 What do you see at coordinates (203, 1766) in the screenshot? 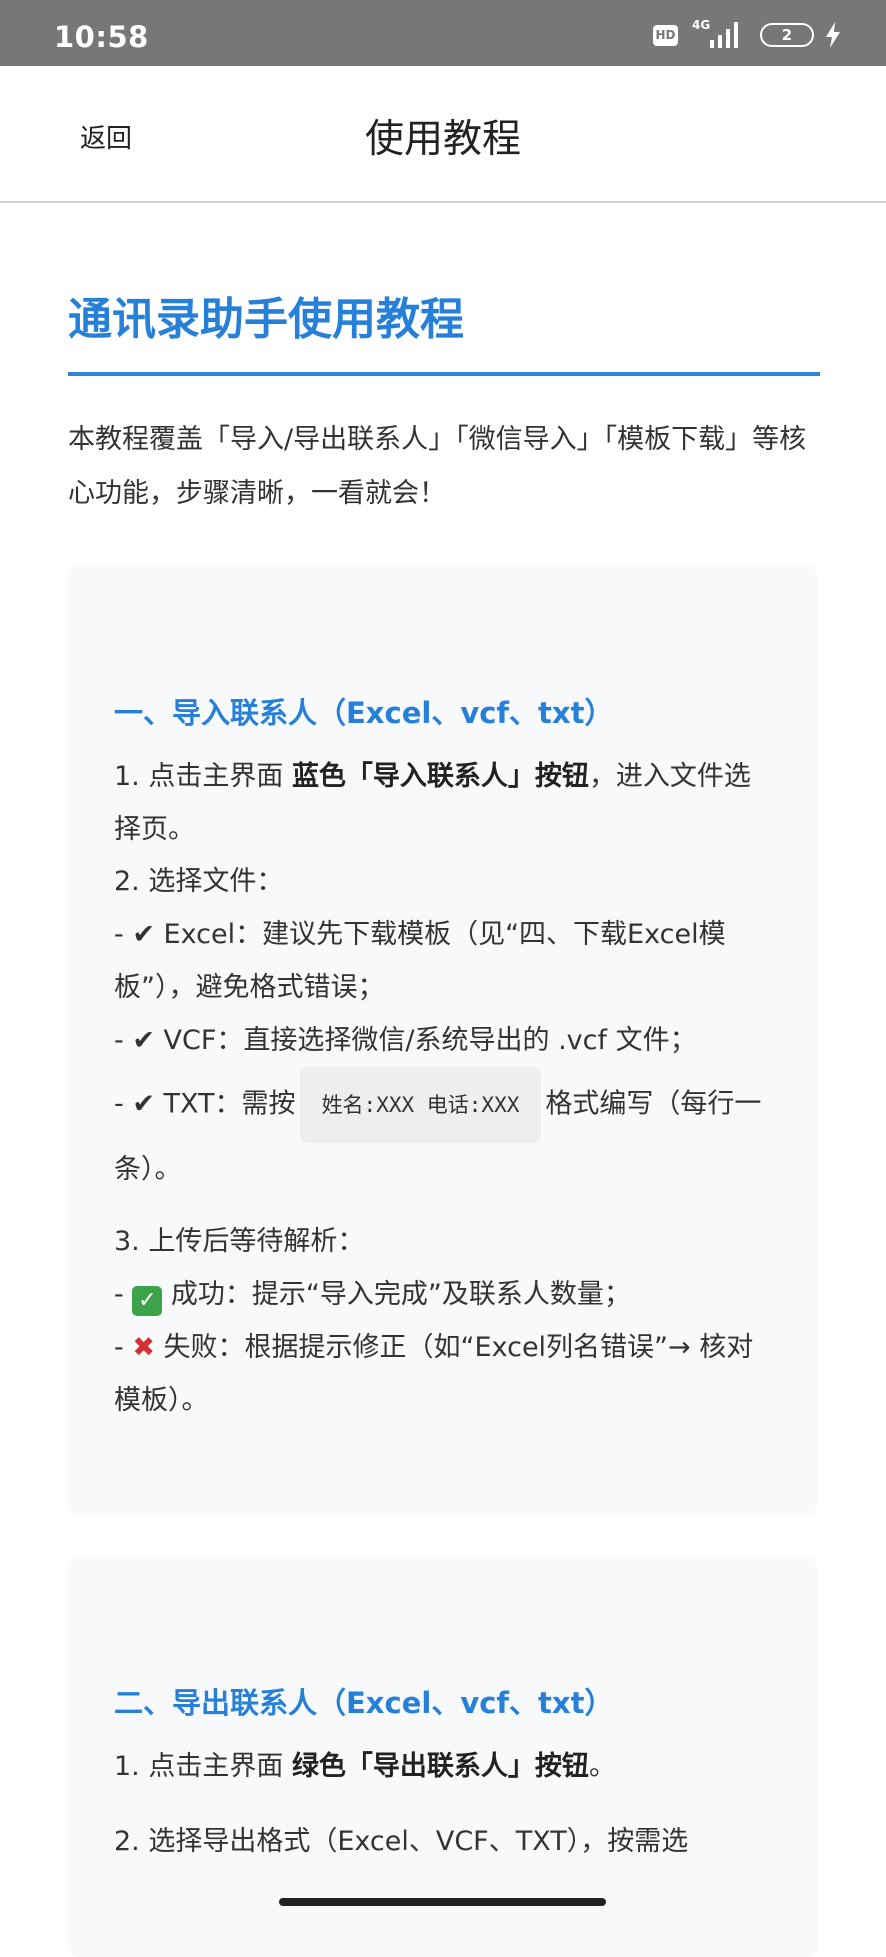
I see `export-step-1-pre: 1. 点击主界面` at bounding box center [203, 1766].